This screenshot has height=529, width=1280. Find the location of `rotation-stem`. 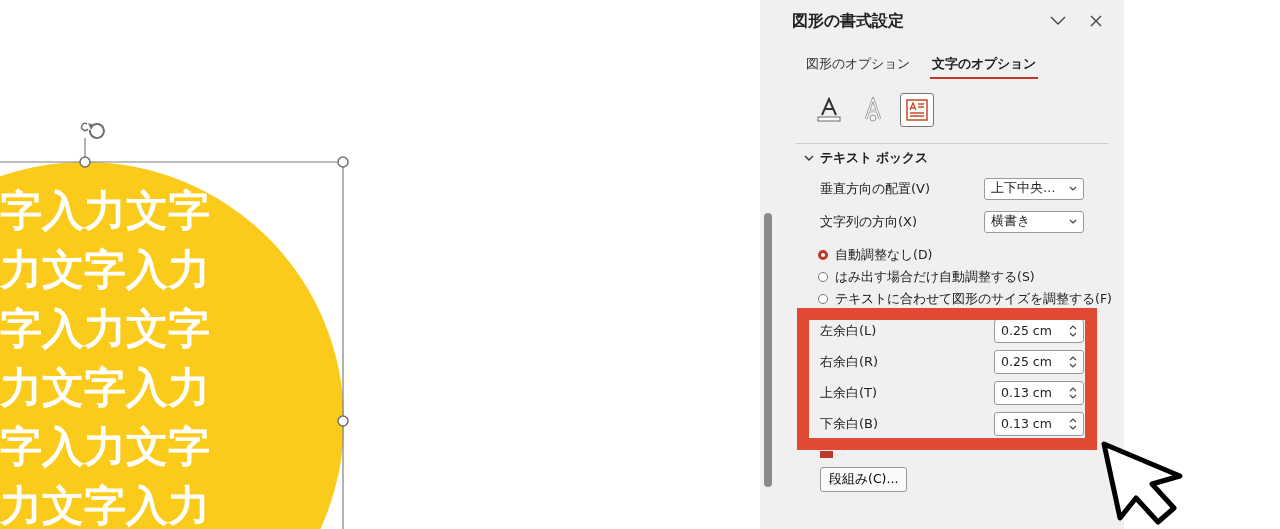

rotation-stem is located at coordinates (85, 147).